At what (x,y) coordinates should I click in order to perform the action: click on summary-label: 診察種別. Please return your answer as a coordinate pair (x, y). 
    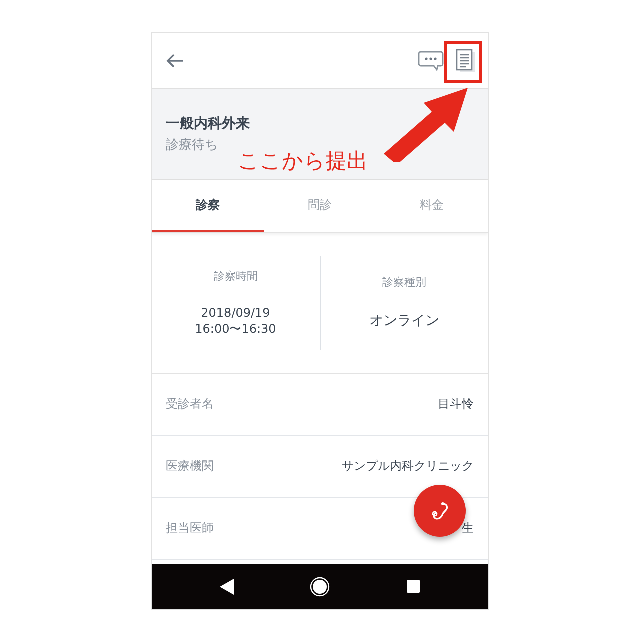
    Looking at the image, I should click on (404, 282).